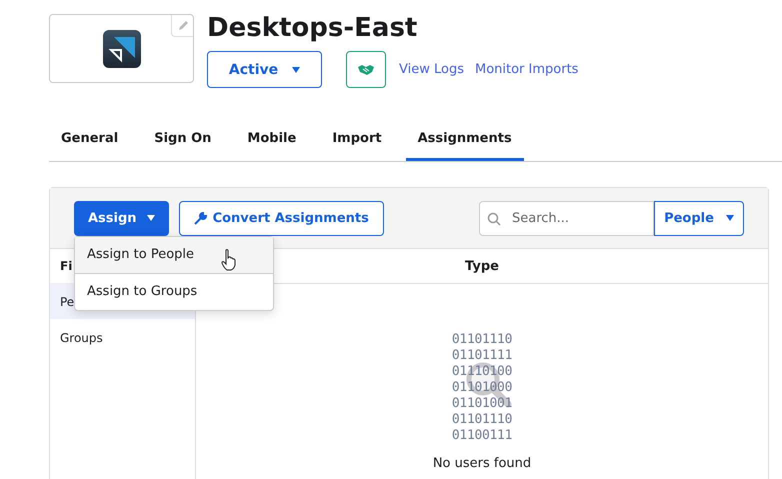 The width and height of the screenshot is (782, 479). I want to click on filters-heading: Fi, so click(66, 266).